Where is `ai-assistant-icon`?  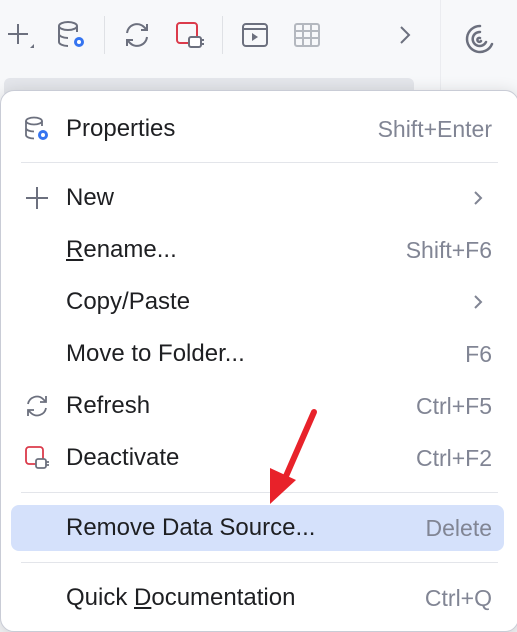
ai-assistant-icon is located at coordinates (480, 39).